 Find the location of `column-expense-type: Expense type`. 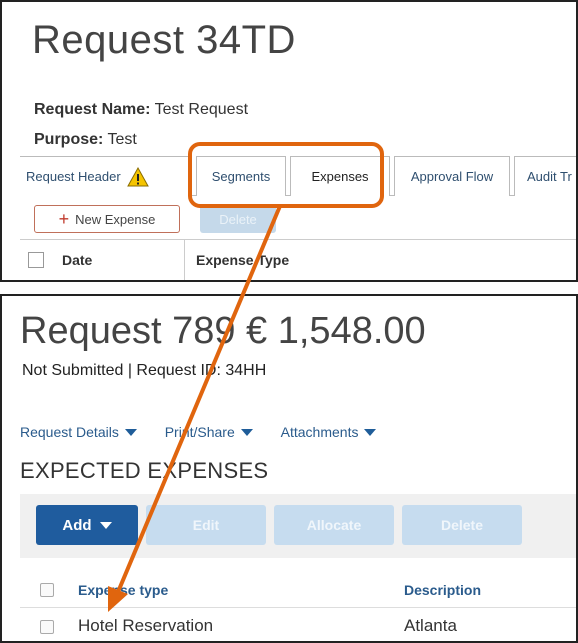

column-expense-type: Expense type is located at coordinates (123, 590).